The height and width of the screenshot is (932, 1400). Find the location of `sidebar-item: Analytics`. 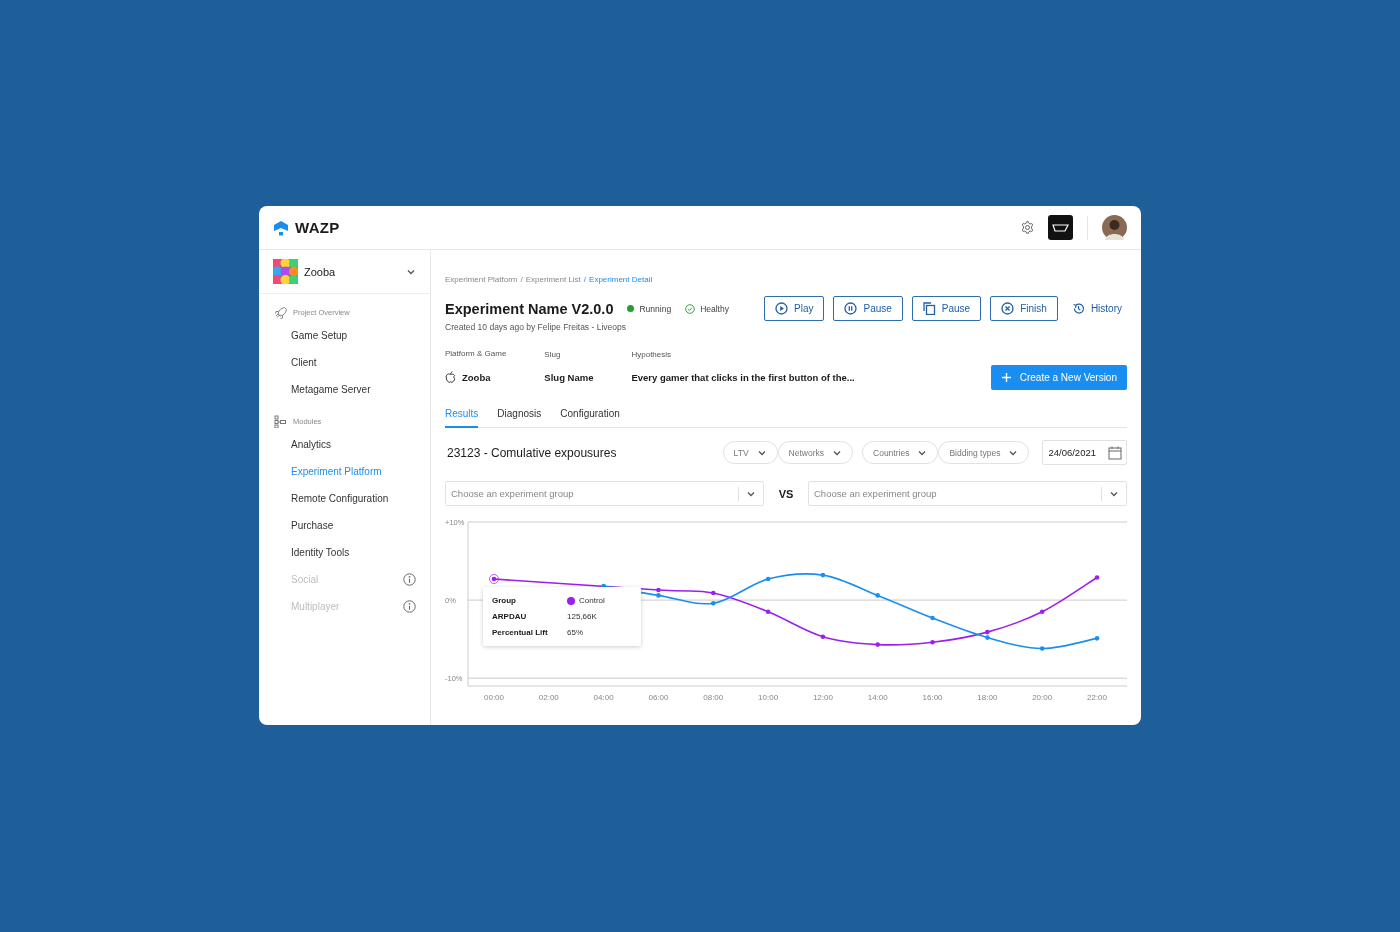

sidebar-item: Analytics is located at coordinates (344, 444).